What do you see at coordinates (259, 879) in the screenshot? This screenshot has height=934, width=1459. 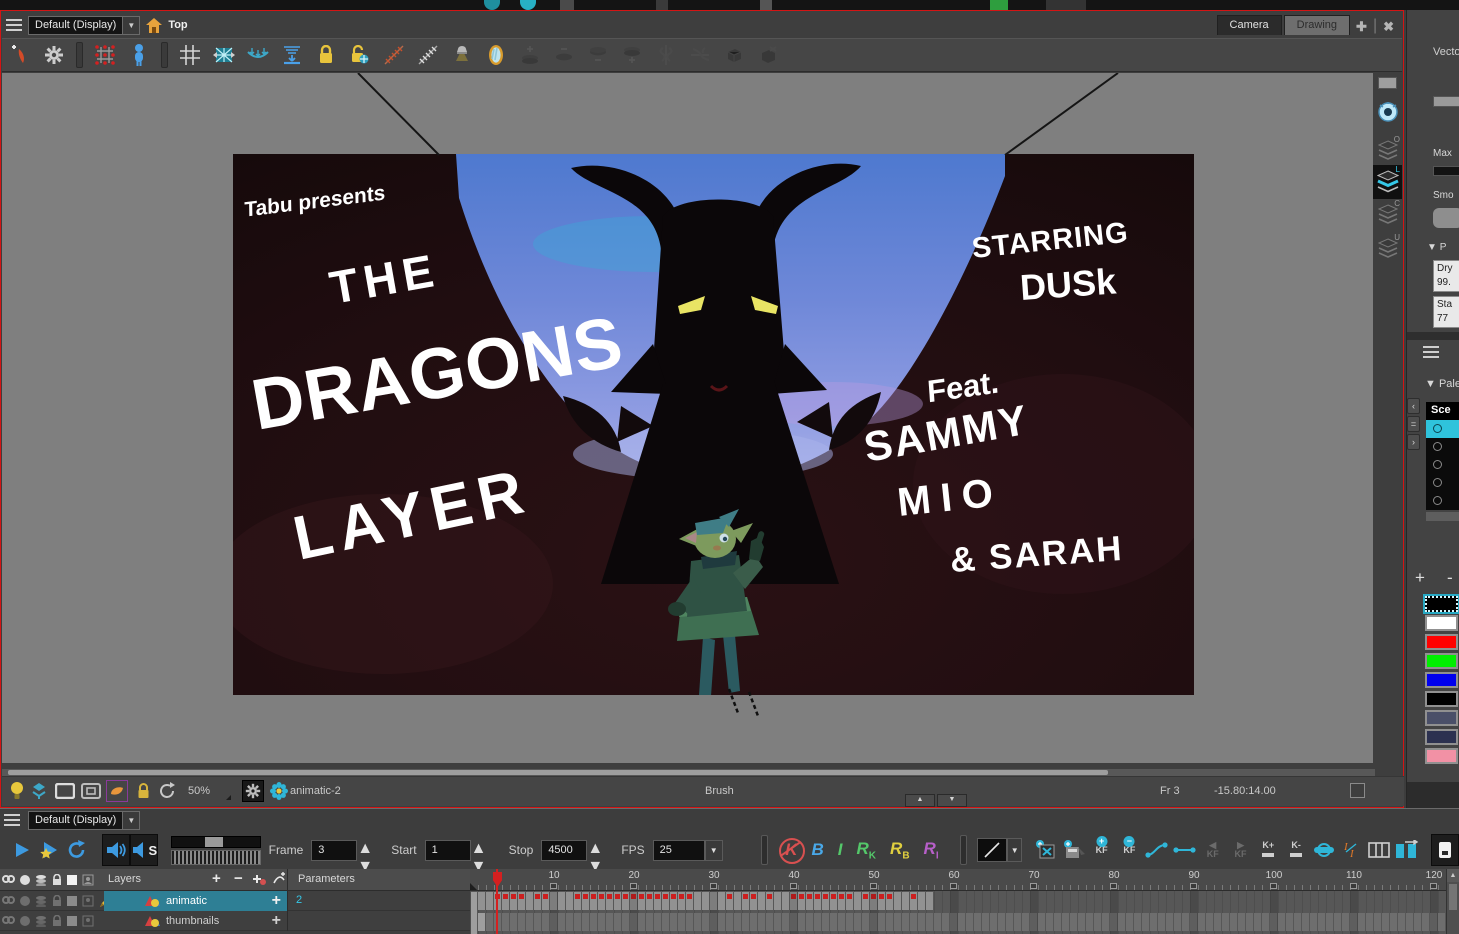 I see `add-drawing-layer-button` at bounding box center [259, 879].